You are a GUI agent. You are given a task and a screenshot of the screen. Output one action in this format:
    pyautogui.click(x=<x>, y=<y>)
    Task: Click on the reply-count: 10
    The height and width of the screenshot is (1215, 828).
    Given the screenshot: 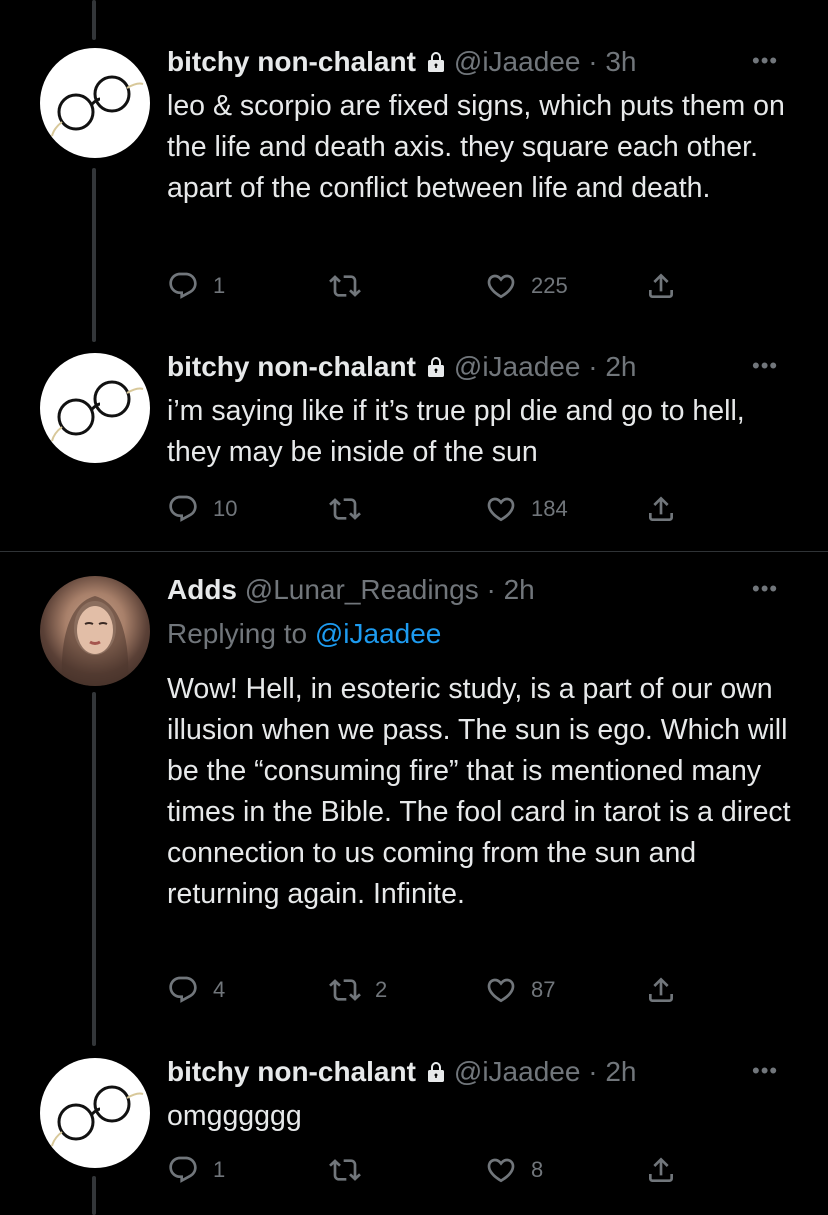 What is the action you would take?
    pyautogui.click(x=225, y=508)
    